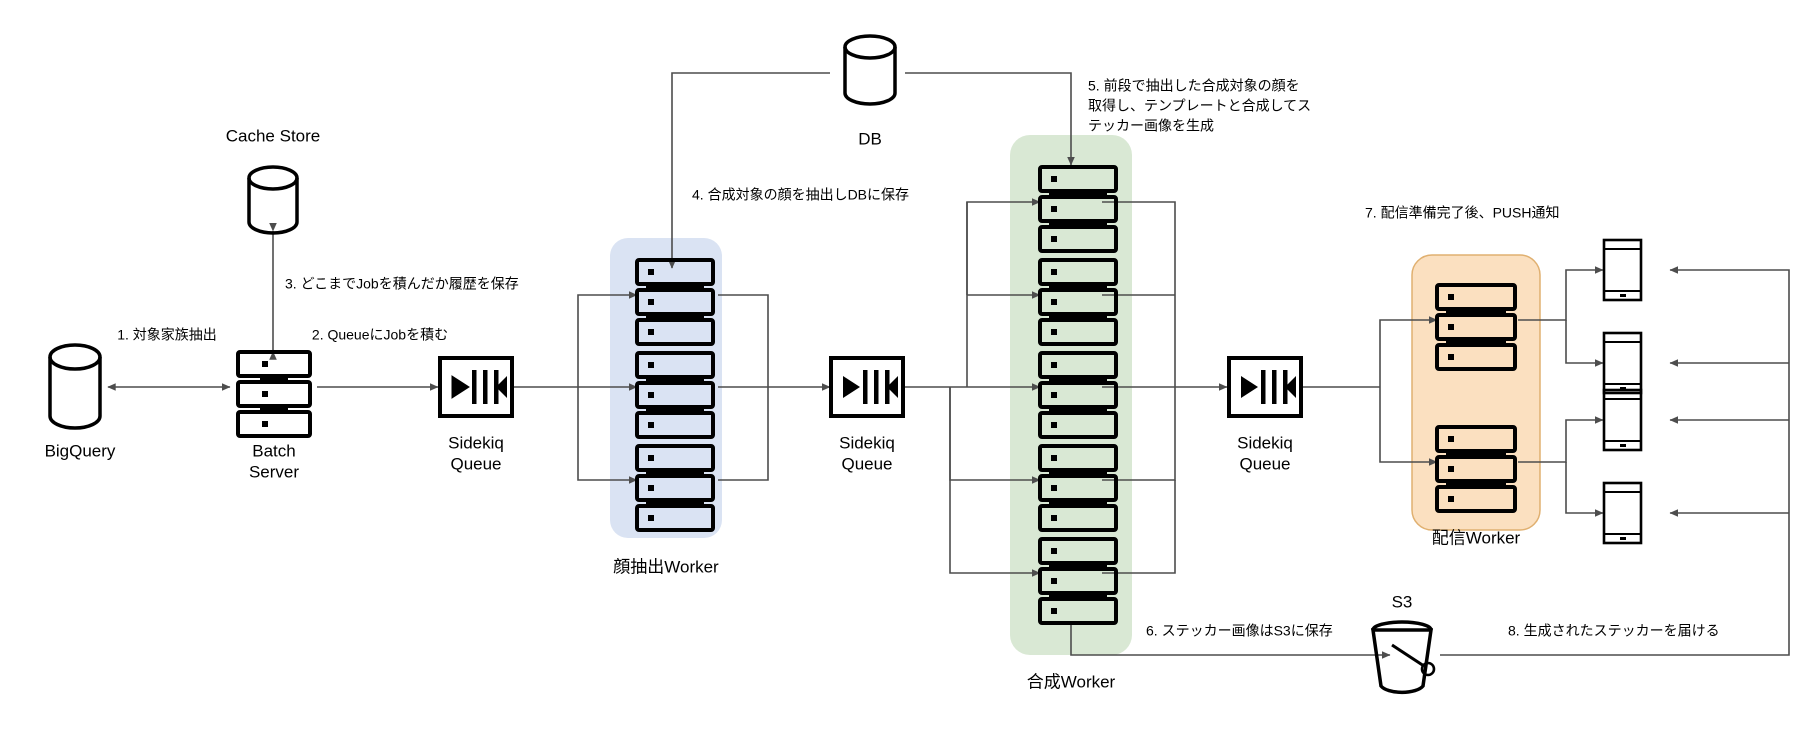 The height and width of the screenshot is (750, 1804). Describe the element at coordinates (870, 138) in the screenshot. I see `db-label: DB` at that location.